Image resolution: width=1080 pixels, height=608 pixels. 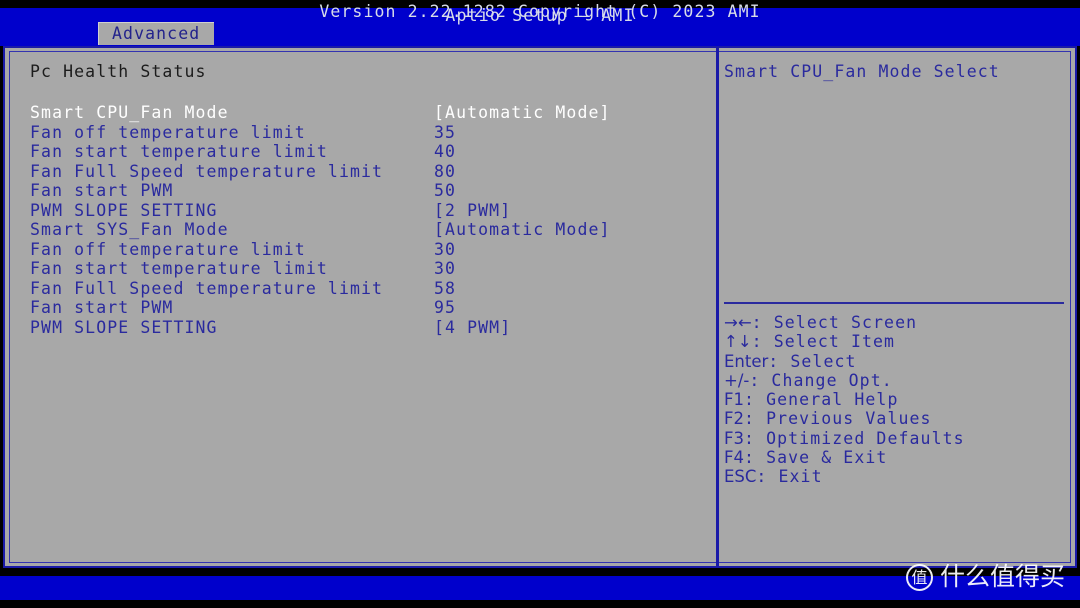 What do you see at coordinates (540, 11) in the screenshot?
I see `version-text: Version 2.22.1282 Copyright (C) 2023 AMI` at bounding box center [540, 11].